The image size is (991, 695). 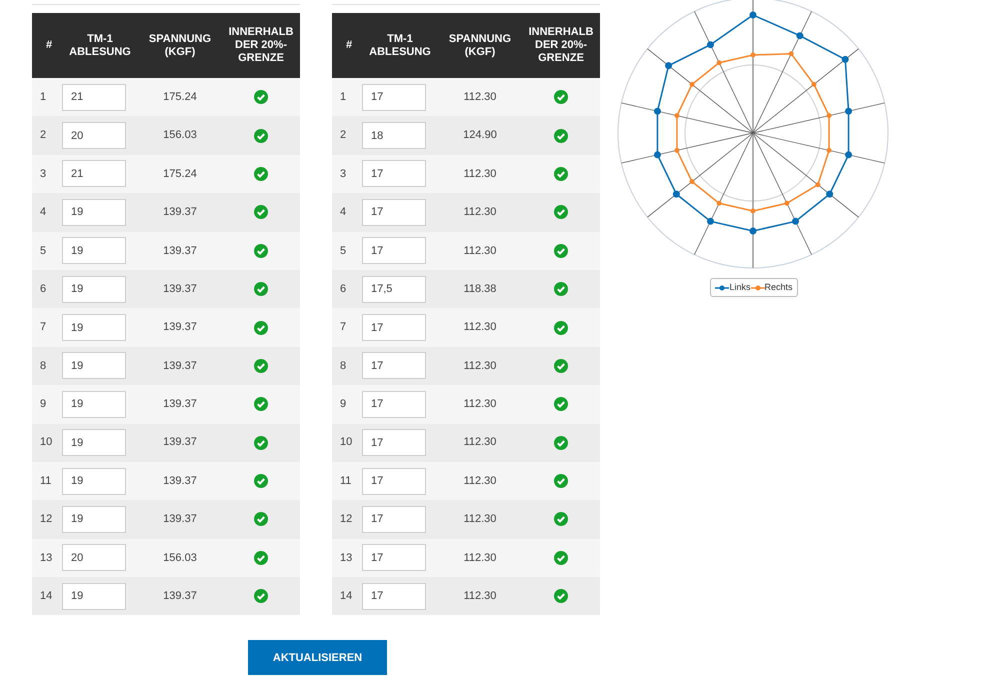 What do you see at coordinates (180, 97) in the screenshot?
I see `tension-value: 175.24` at bounding box center [180, 97].